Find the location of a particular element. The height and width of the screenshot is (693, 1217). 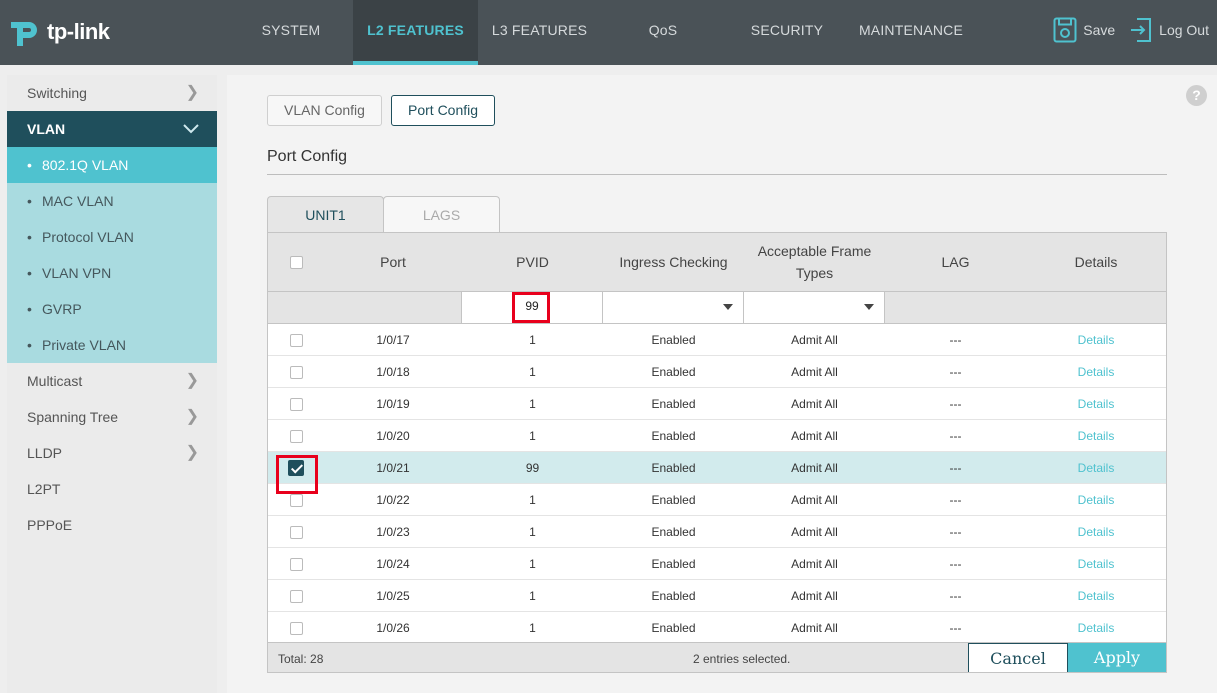

sidebar-subitem-label: 802.1Q VLAN is located at coordinates (85, 165).